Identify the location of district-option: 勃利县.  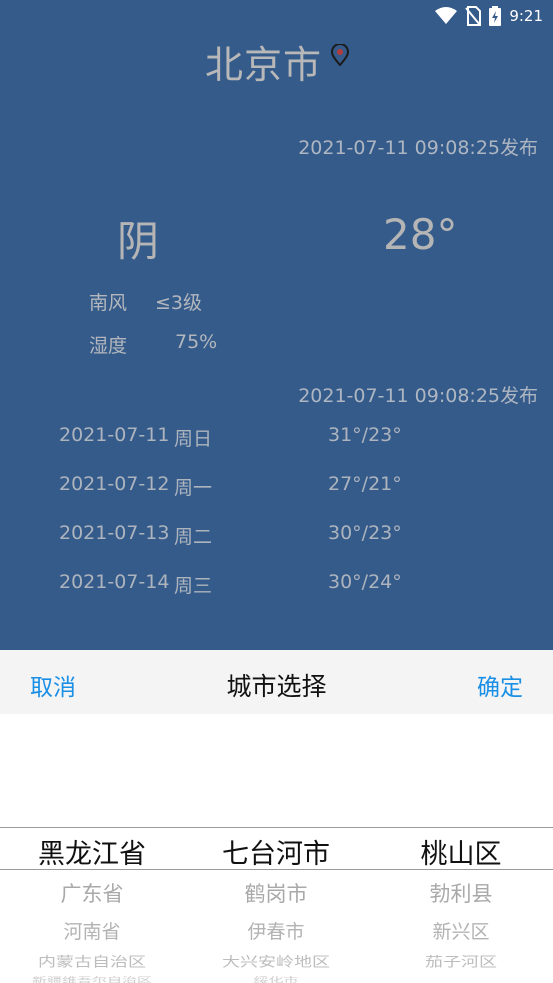
(461, 893).